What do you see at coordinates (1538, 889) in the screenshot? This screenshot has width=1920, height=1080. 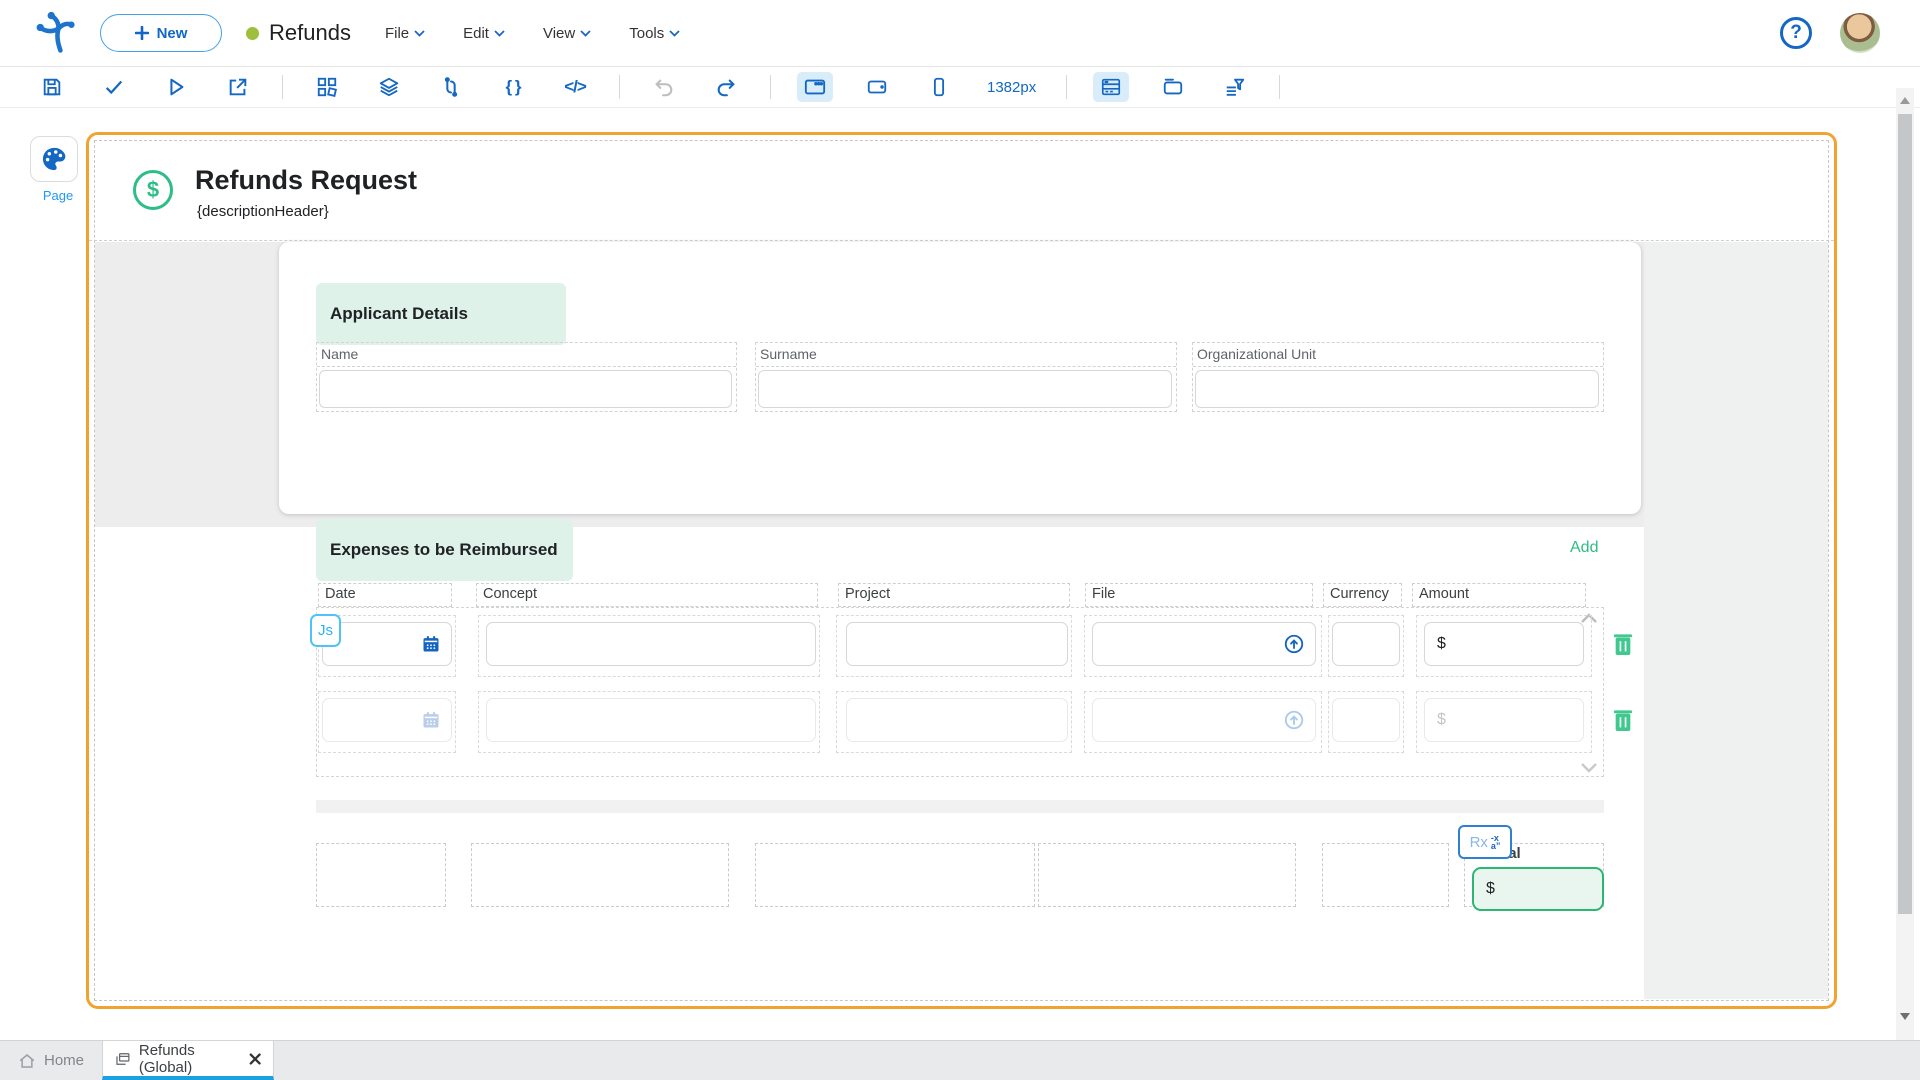 I see `total-input: $` at bounding box center [1538, 889].